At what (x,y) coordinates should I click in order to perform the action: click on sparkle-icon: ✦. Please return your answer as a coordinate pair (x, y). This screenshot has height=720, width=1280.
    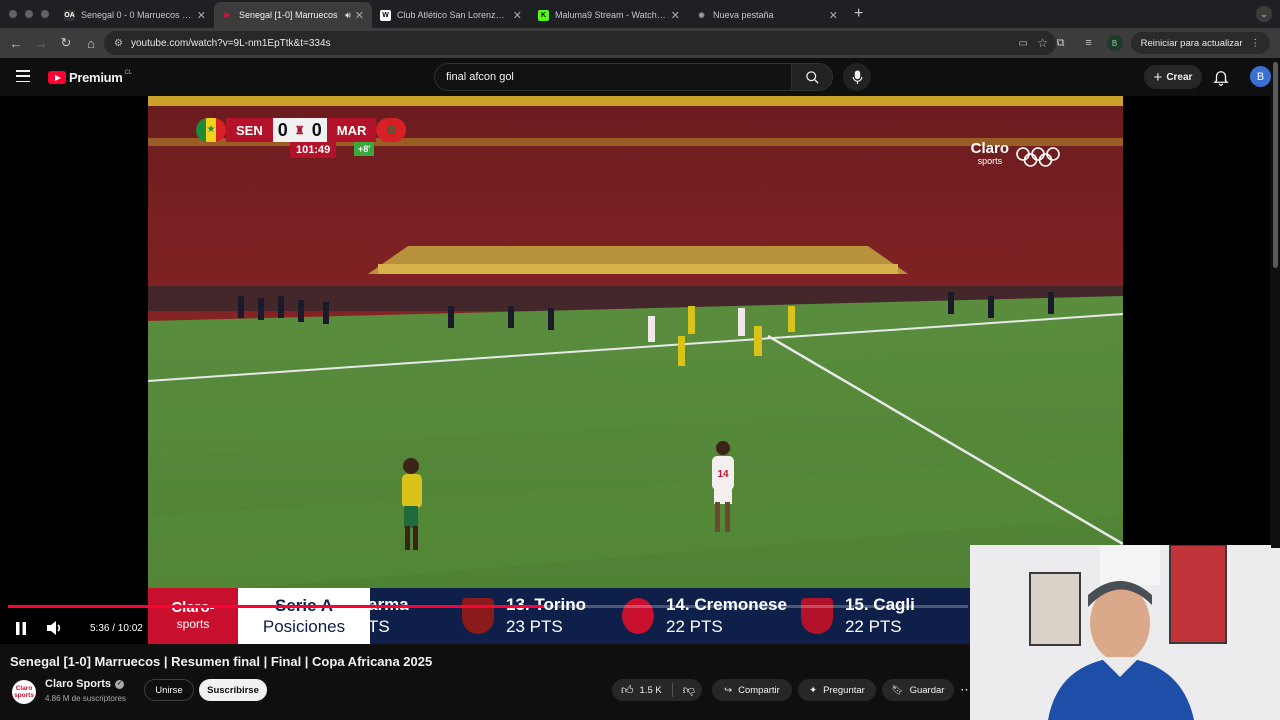
    Looking at the image, I should click on (813, 690).